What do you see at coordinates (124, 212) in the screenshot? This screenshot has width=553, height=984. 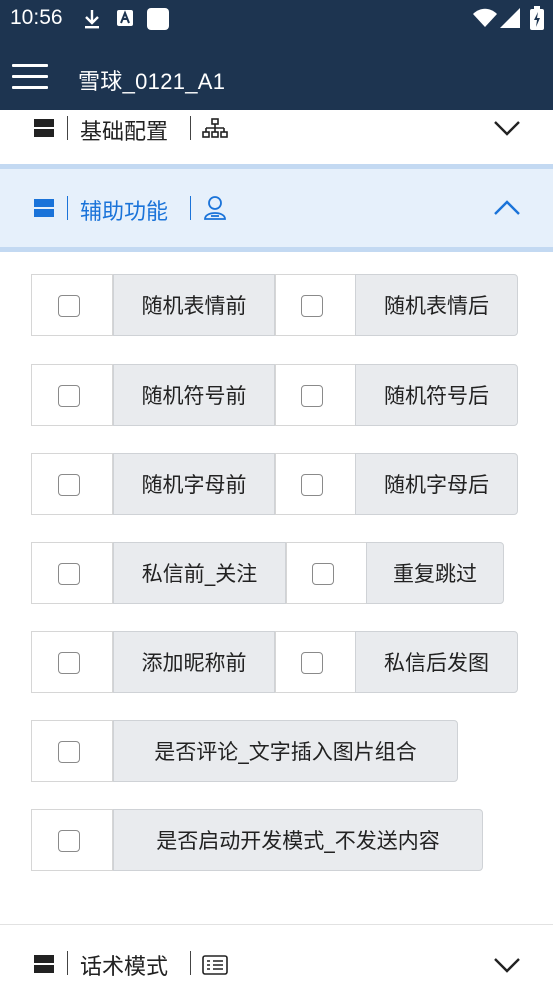 I see `section-assist-label: 辅助功能` at bounding box center [124, 212].